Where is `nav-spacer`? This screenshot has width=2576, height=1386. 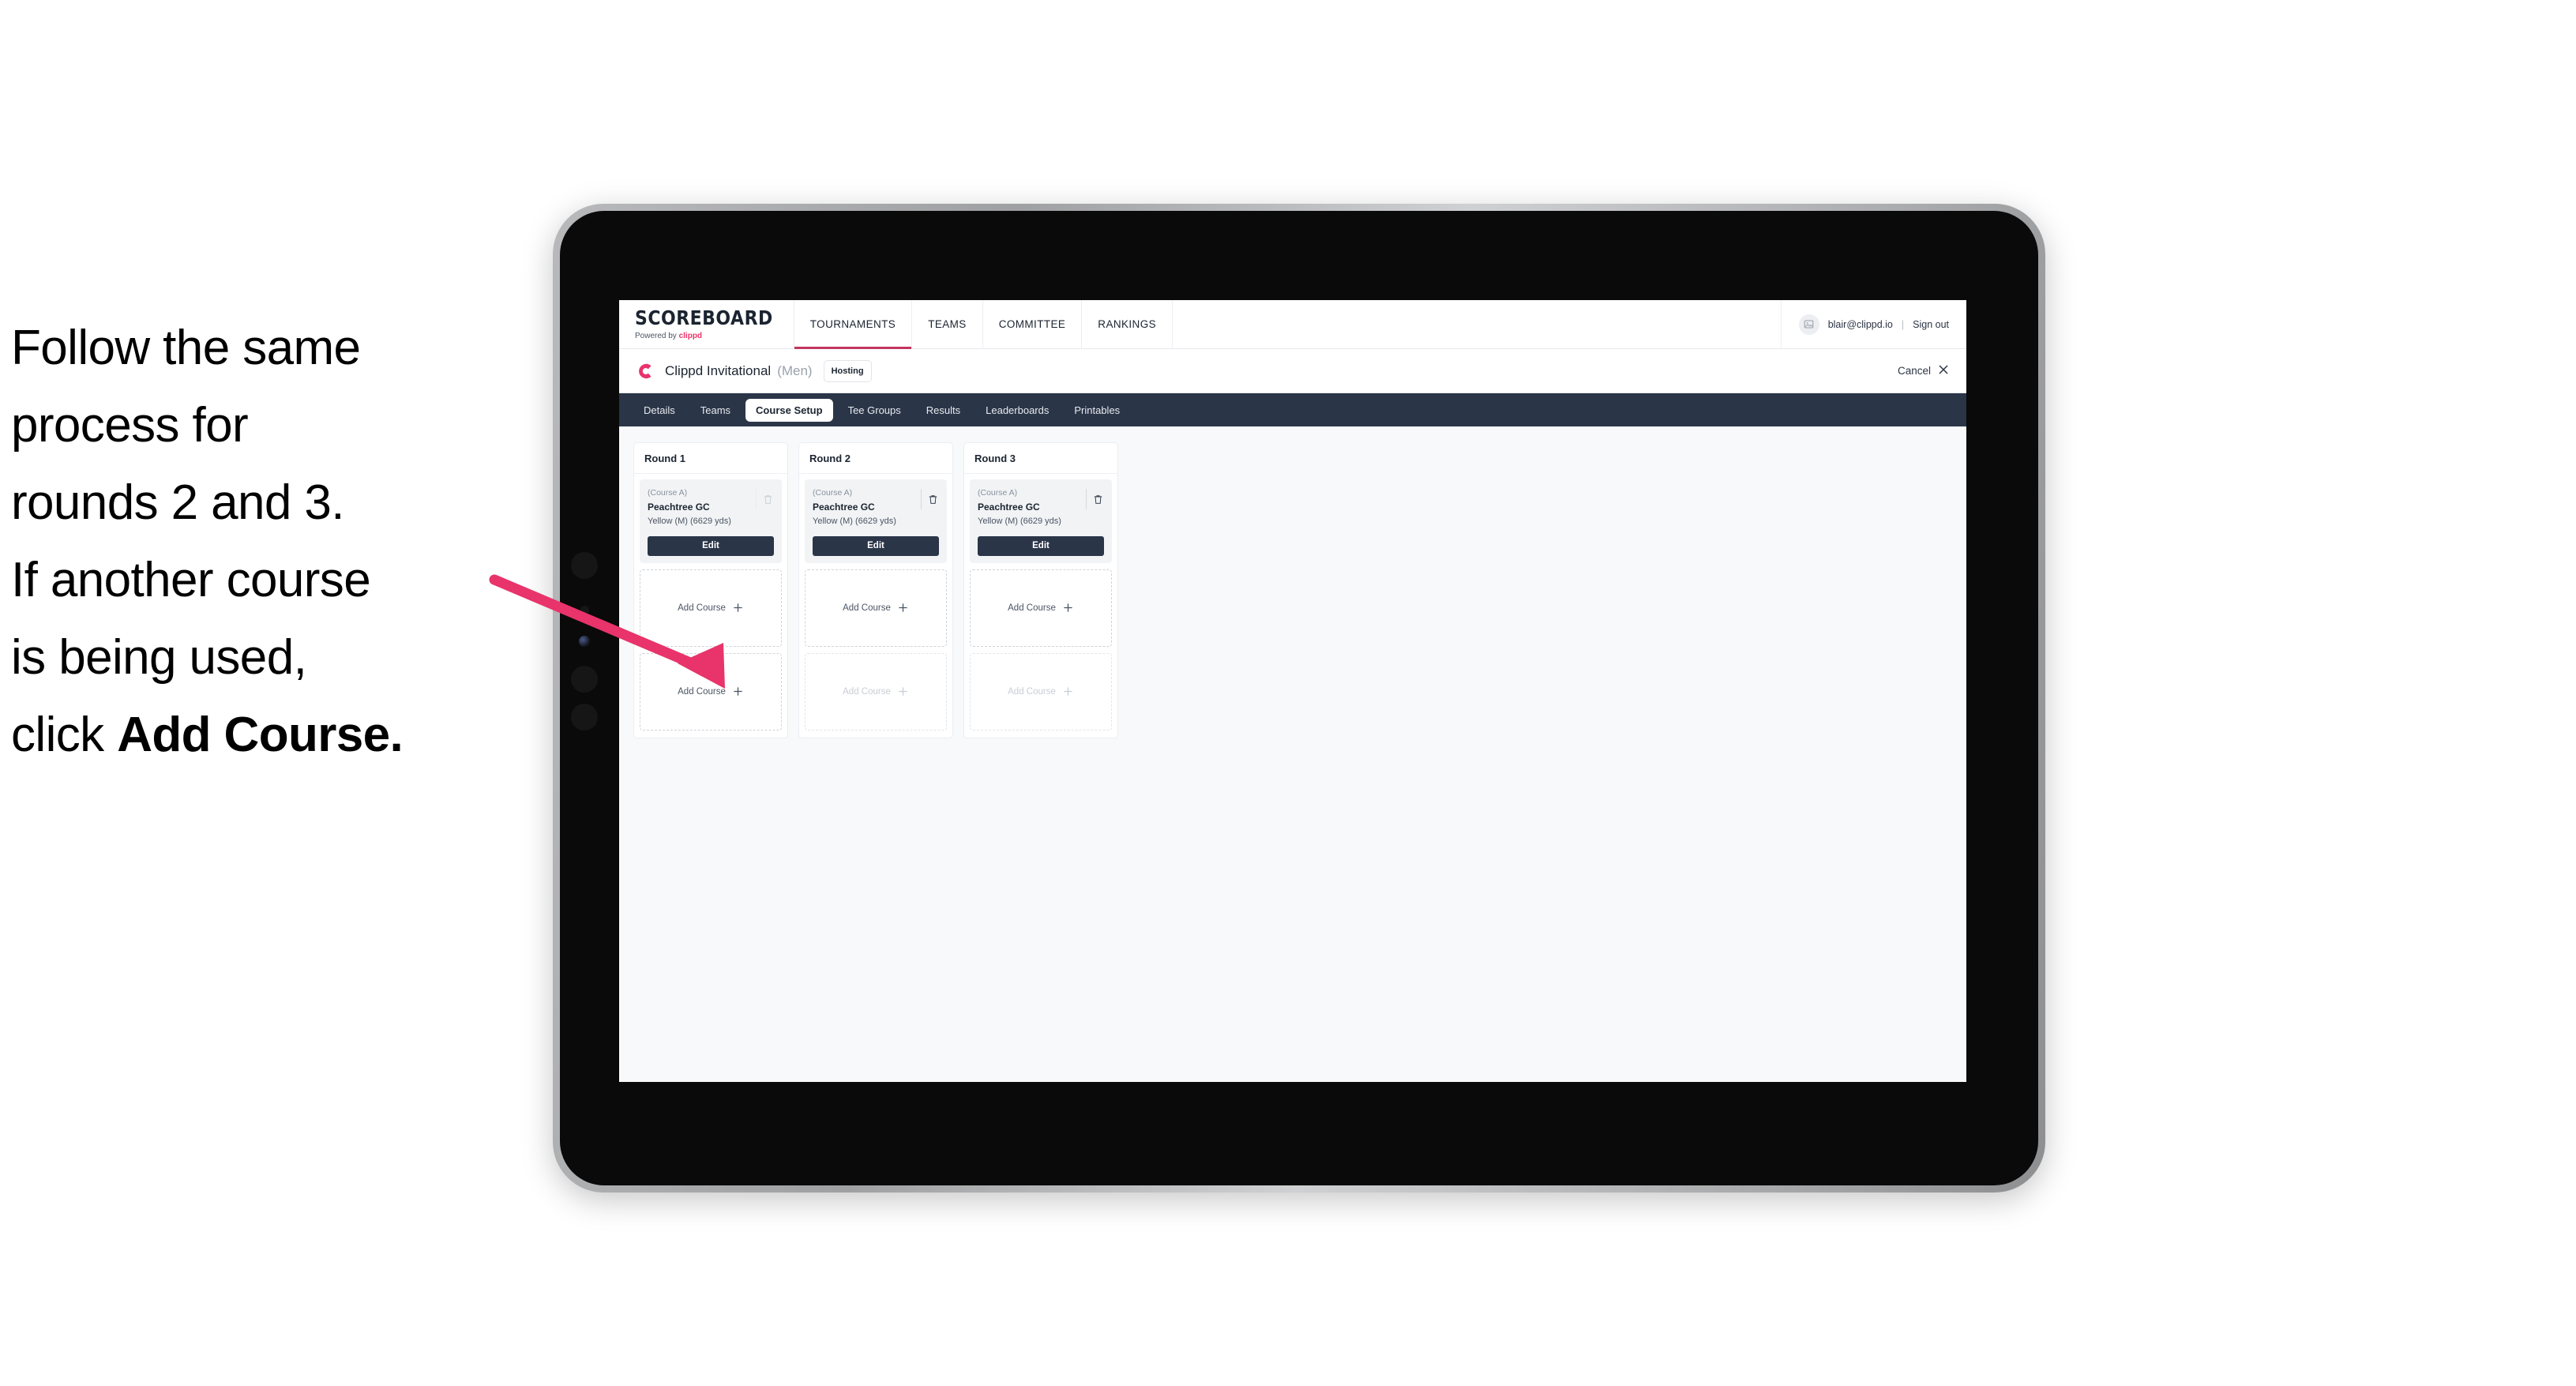
nav-spacer is located at coordinates (1477, 324).